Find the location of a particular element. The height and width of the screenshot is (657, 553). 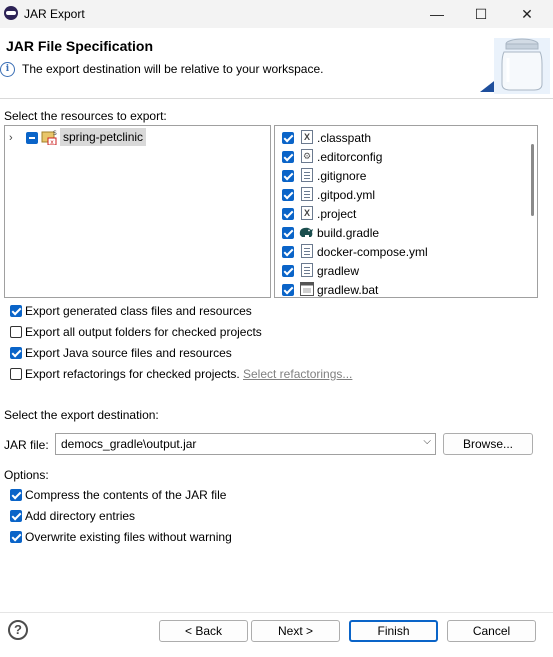

file-name: gradlew is located at coordinates (338, 271).